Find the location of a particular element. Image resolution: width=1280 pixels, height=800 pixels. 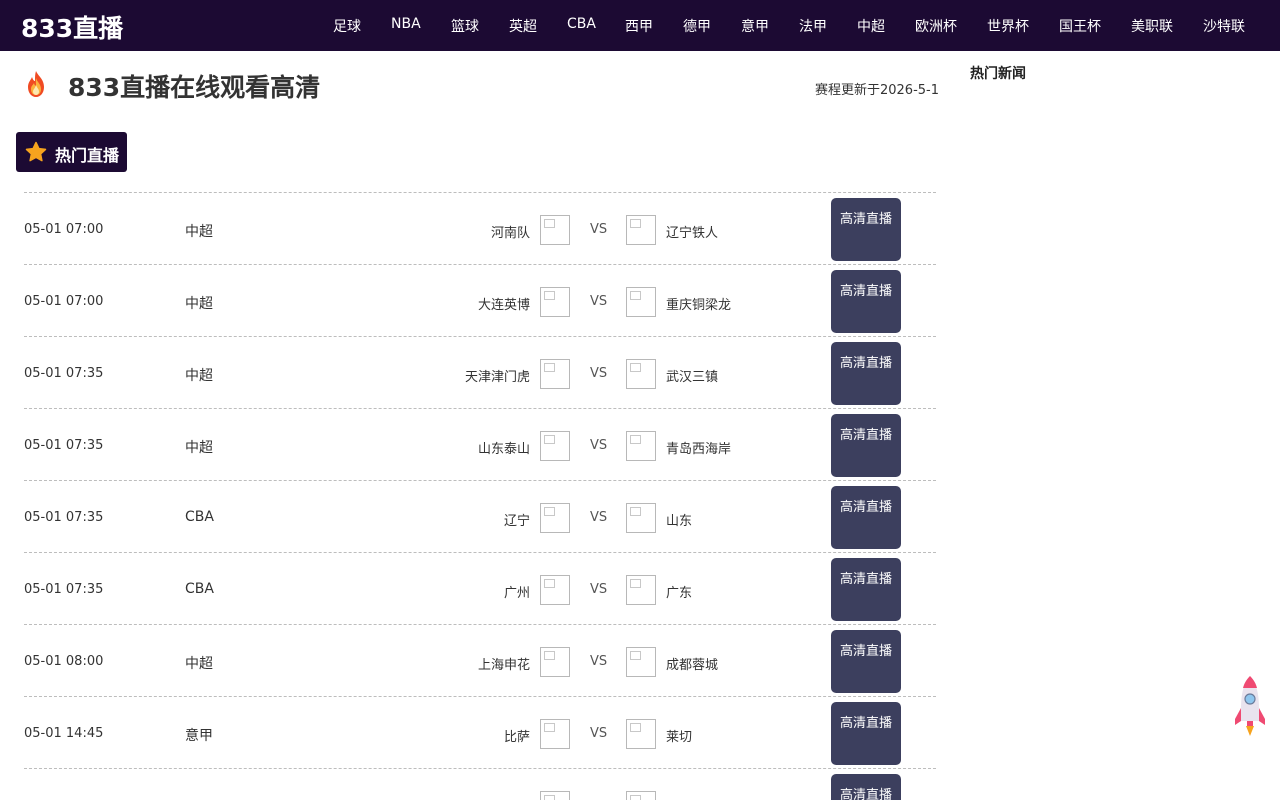

home-team: 河南队 is located at coordinates (510, 233).